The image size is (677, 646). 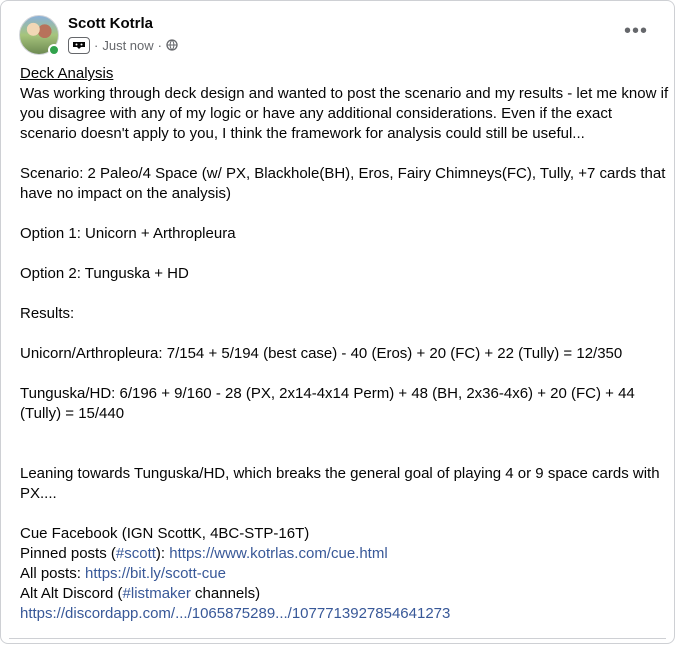 What do you see at coordinates (225, 593) in the screenshot?
I see `discord-suffix: channels)` at bounding box center [225, 593].